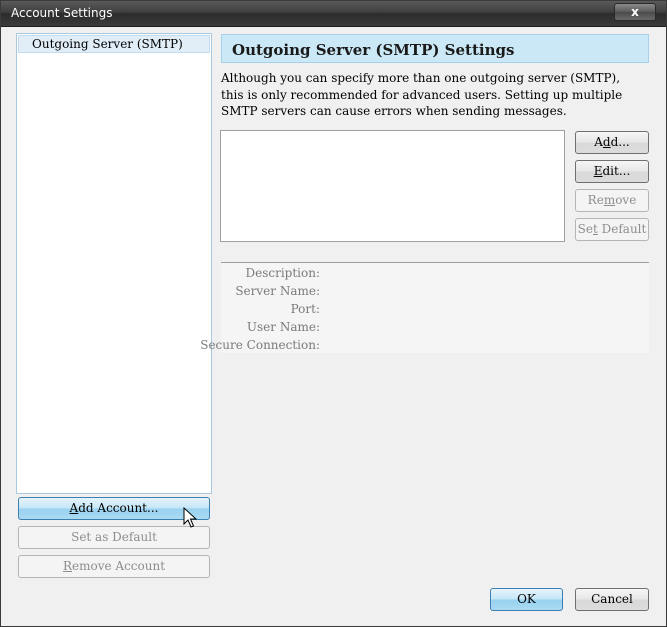  I want to click on remove-account-button: Remove Account, so click(114, 566).